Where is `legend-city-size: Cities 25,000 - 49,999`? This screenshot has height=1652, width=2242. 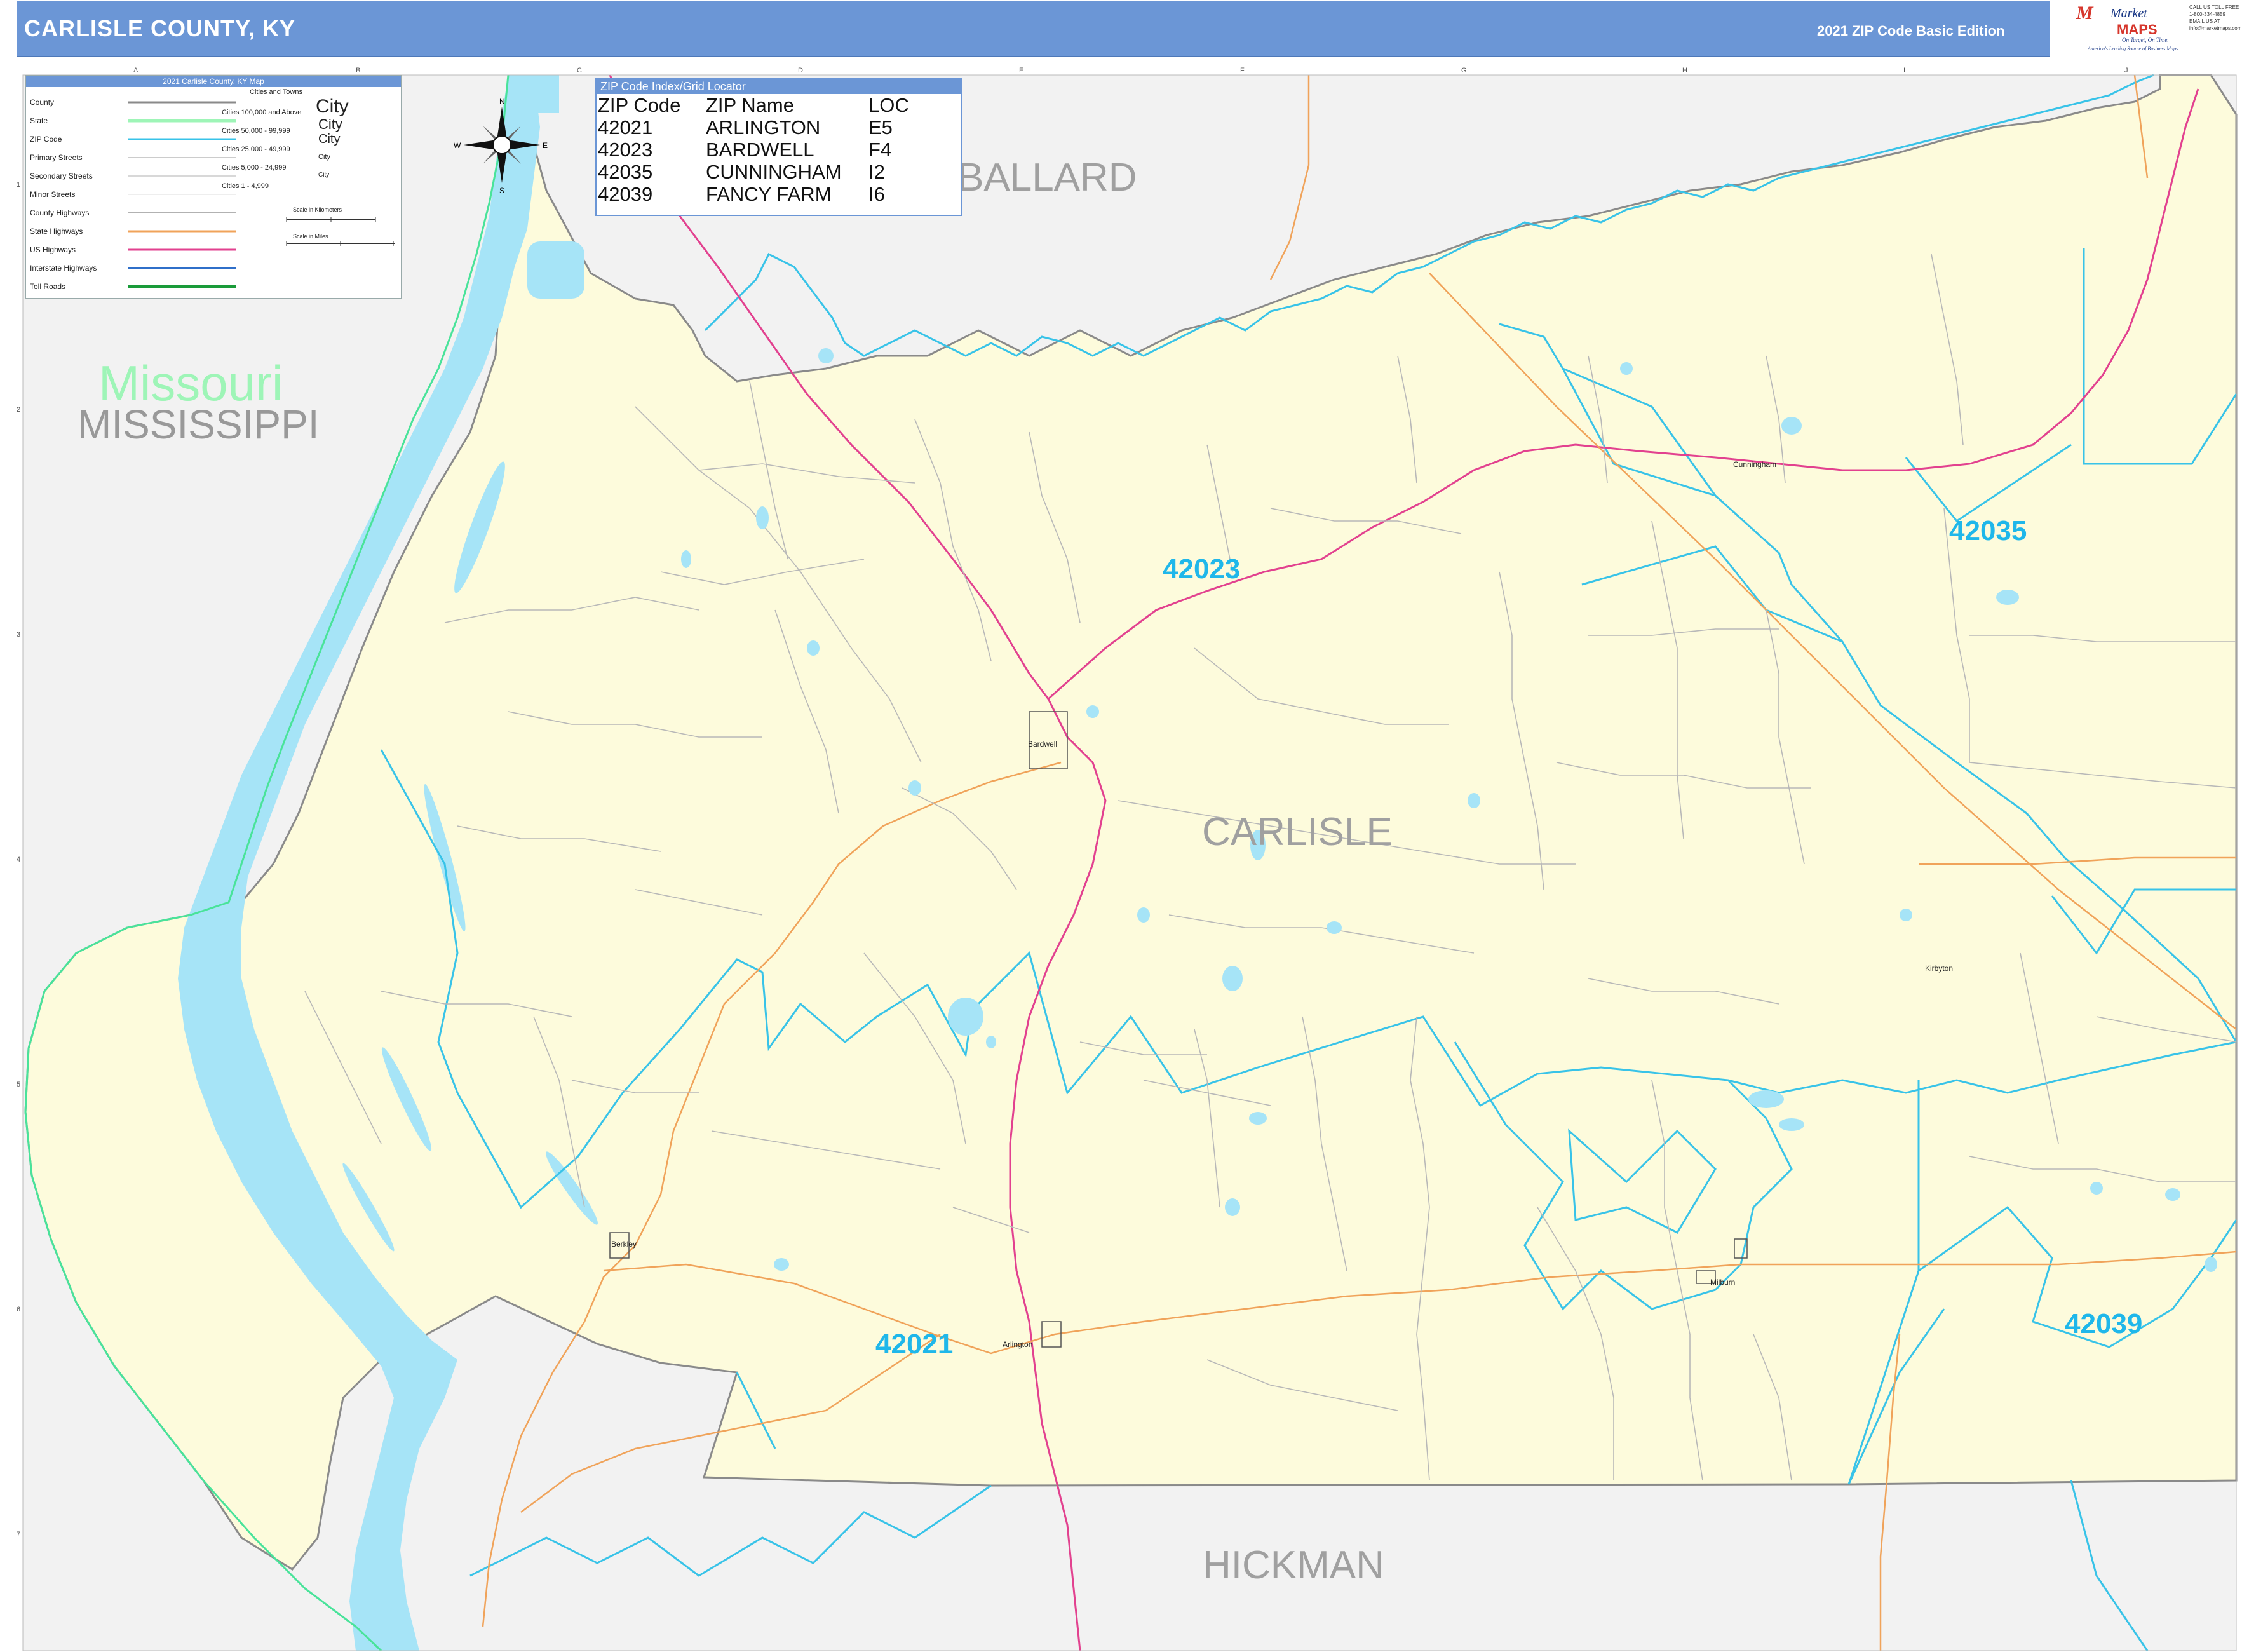
legend-city-size: Cities 25,000 - 49,999 is located at coordinates (256, 149).